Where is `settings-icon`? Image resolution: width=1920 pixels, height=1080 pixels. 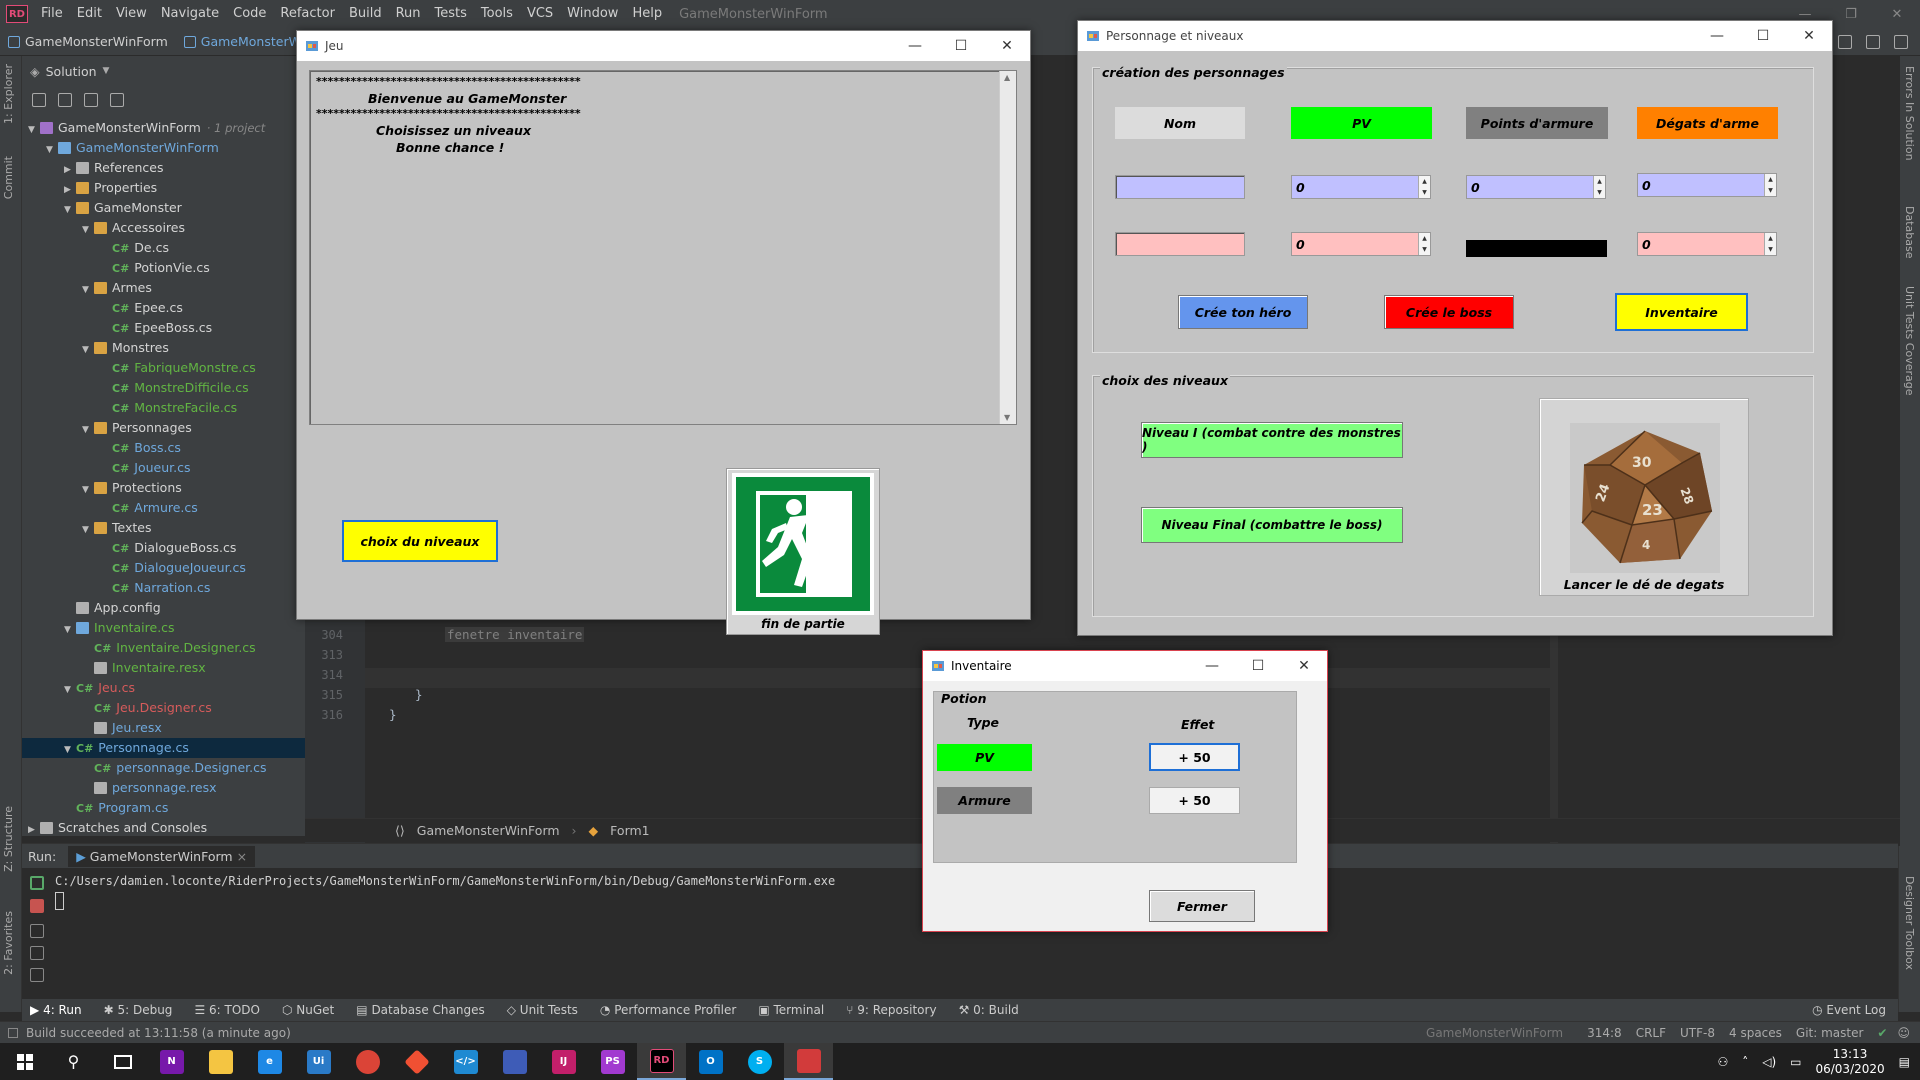
settings-icon is located at coordinates (1873, 42).